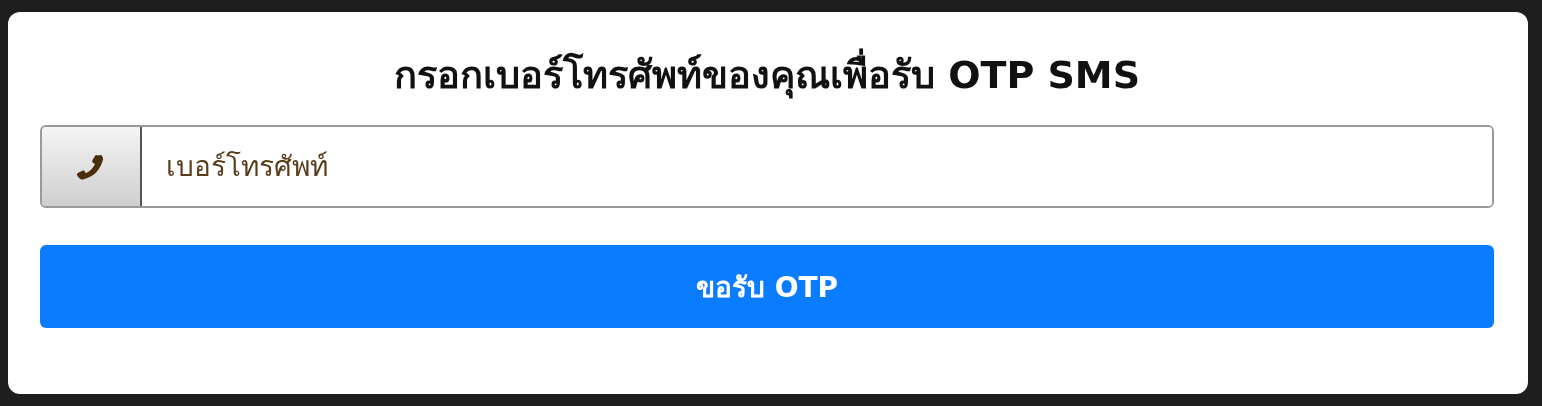 This screenshot has height=406, width=1542. Describe the element at coordinates (767, 75) in the screenshot. I see `page-title: กรอกเบอร์โทรศัพท์ของคุณเพื่อรับ OTP SMS` at that location.